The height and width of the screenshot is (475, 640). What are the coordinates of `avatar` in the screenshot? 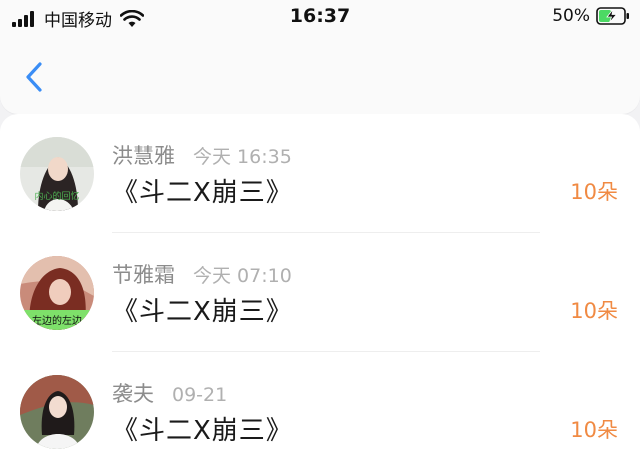 It's located at (57, 412).